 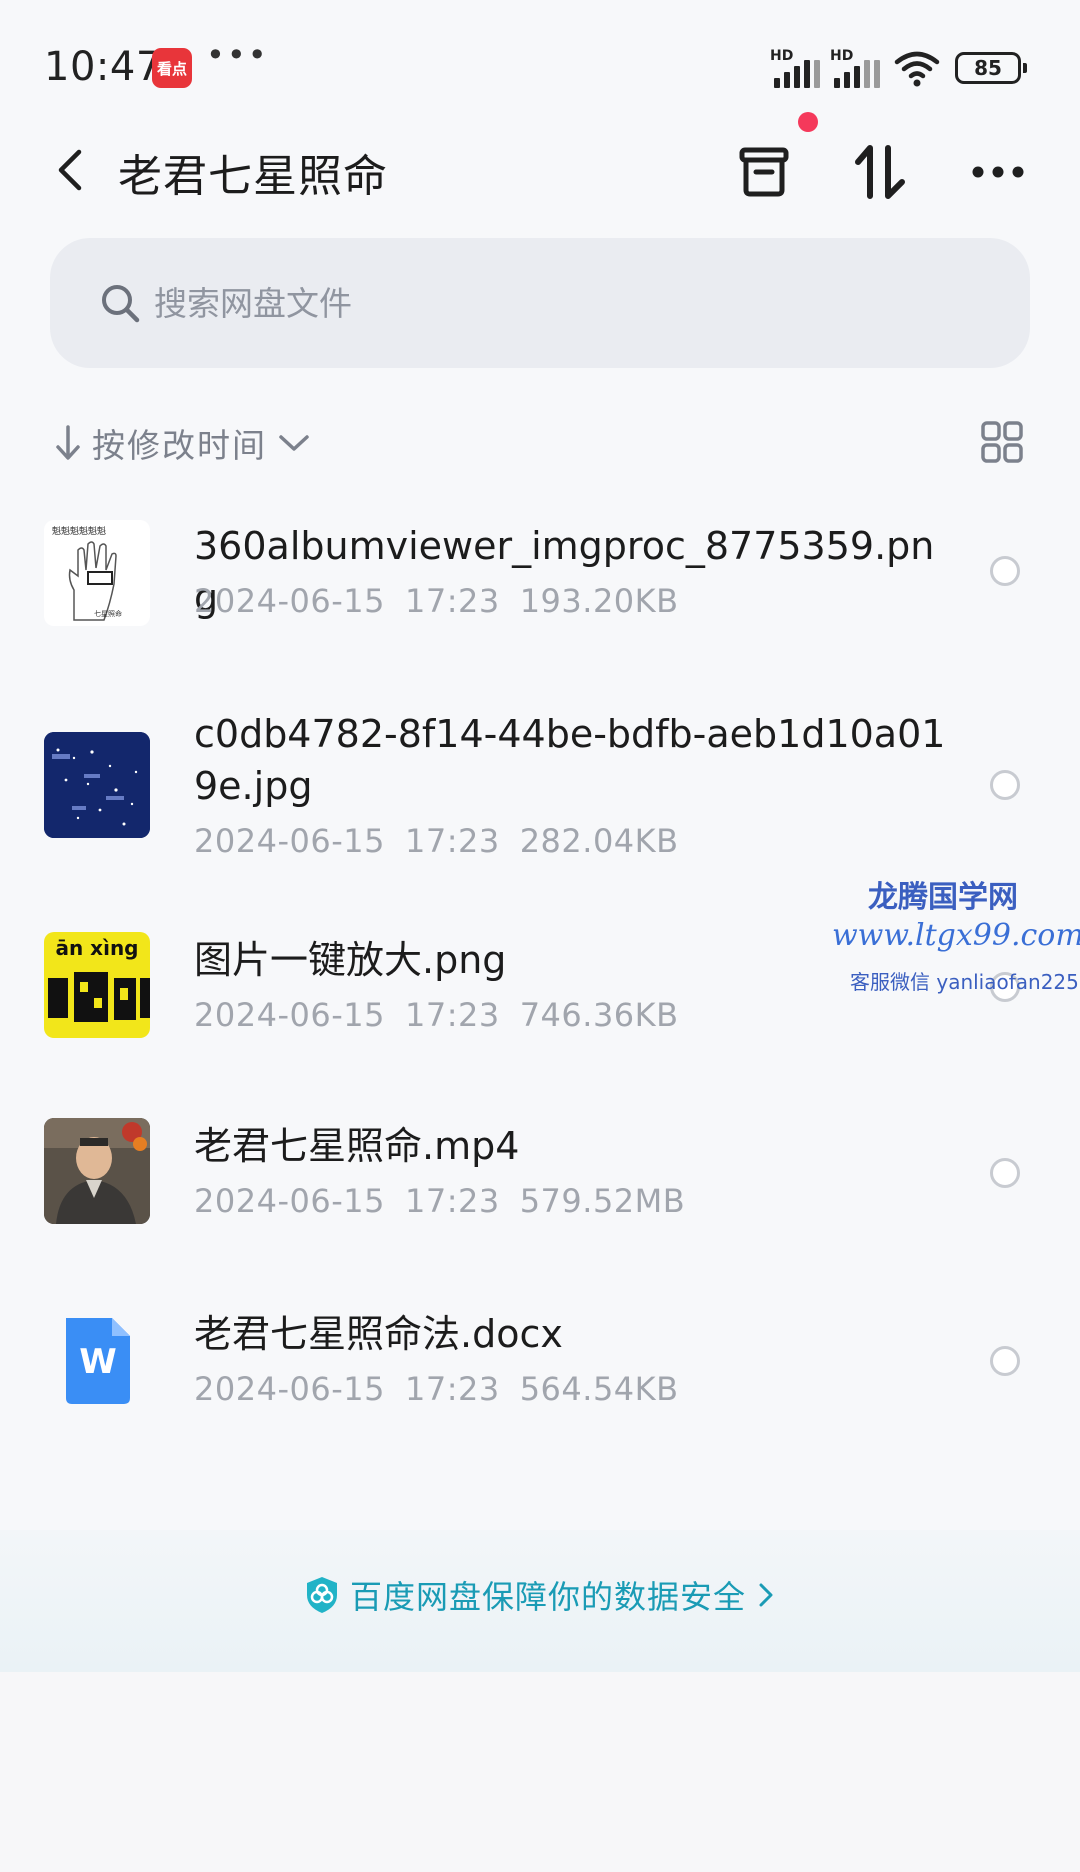 I want to click on file-size: 579.52MB, so click(x=602, y=1201).